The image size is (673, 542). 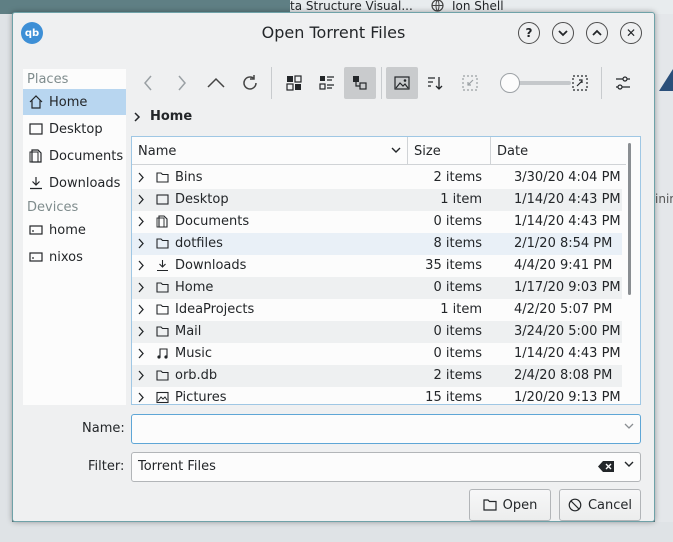 What do you see at coordinates (137, 116) in the screenshot?
I see `chevron-right-icon` at bounding box center [137, 116].